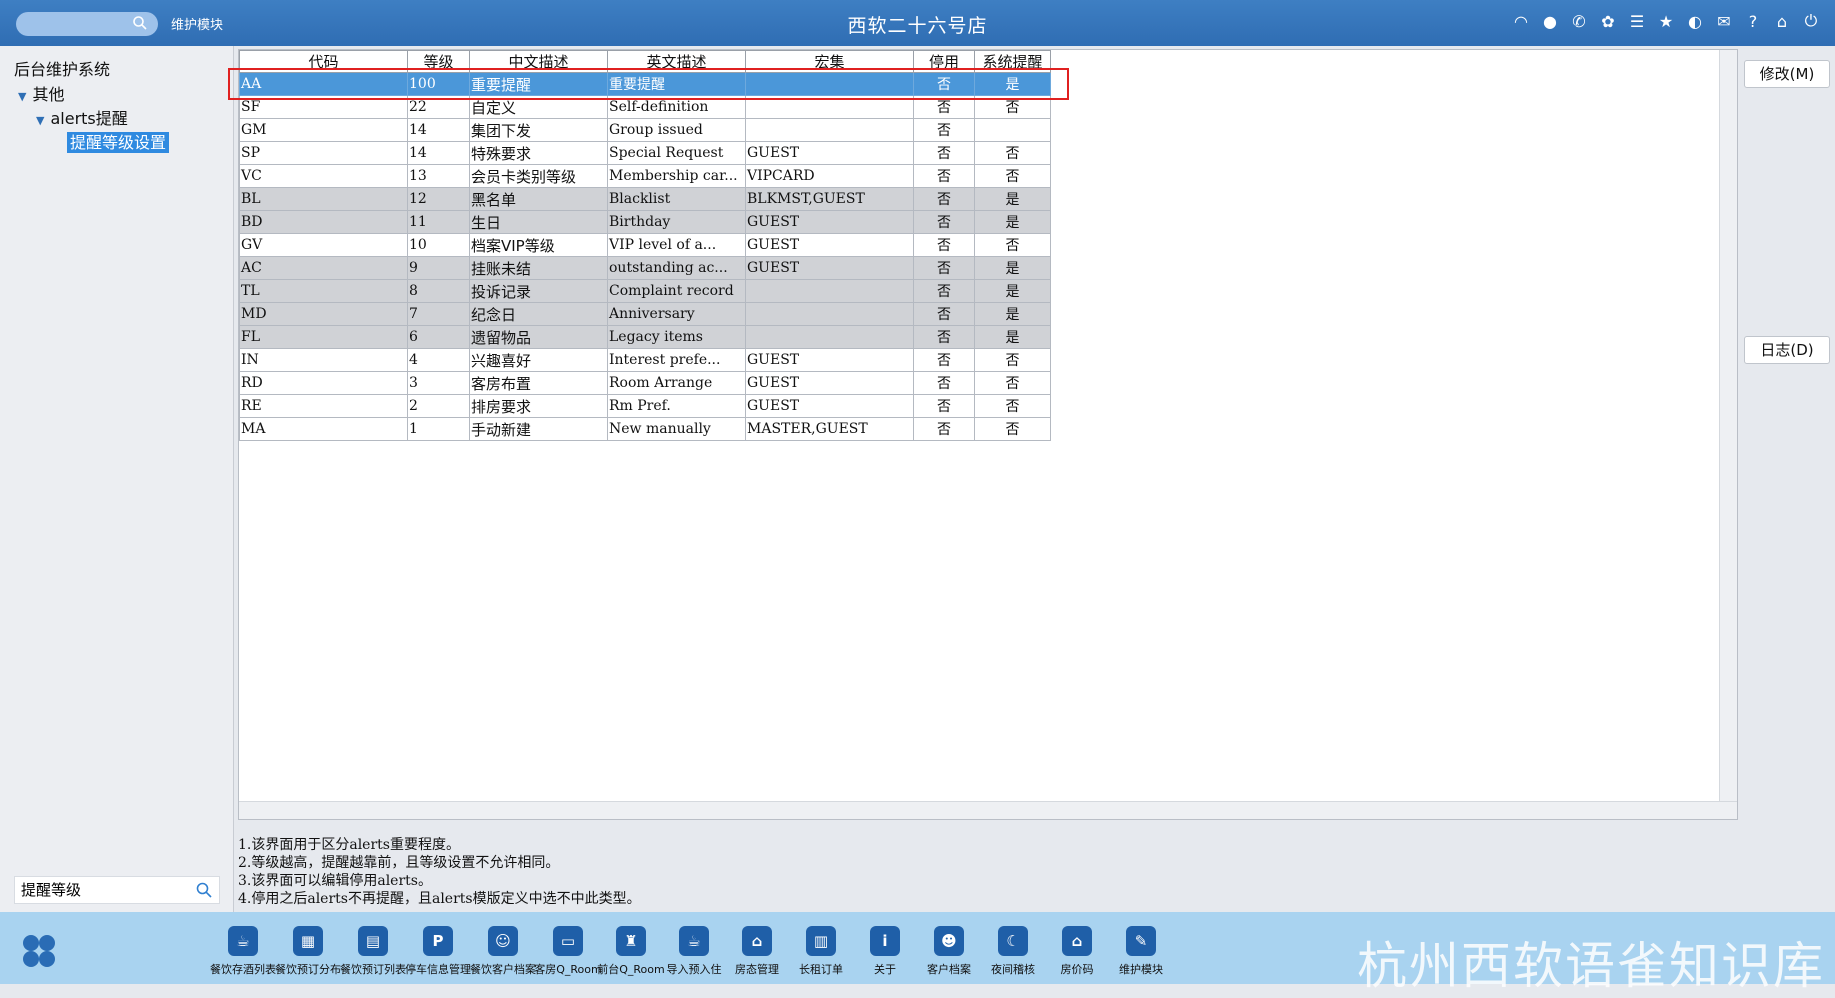  I want to click on log-button: 日志(D), so click(1787, 350).